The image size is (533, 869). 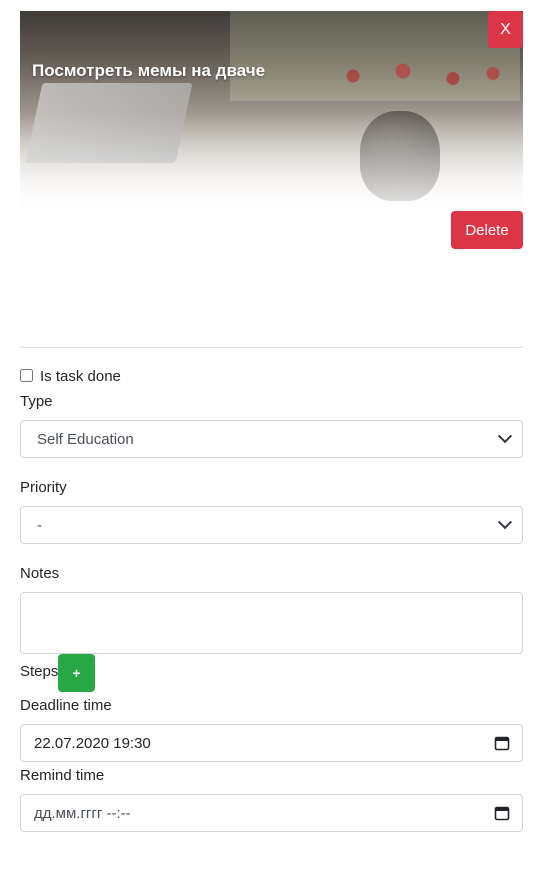 What do you see at coordinates (39, 525) in the screenshot?
I see `priority-select-value: -` at bounding box center [39, 525].